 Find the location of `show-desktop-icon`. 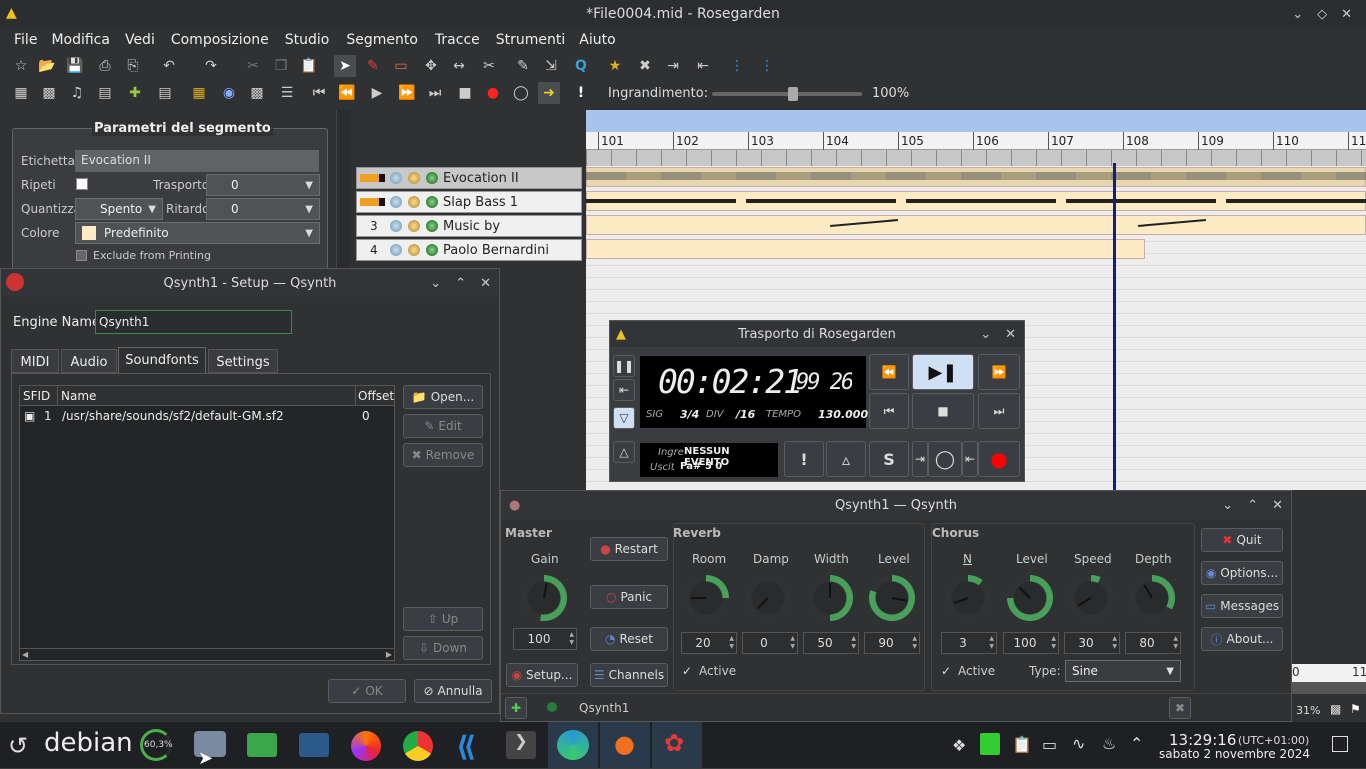

show-desktop-icon is located at coordinates (1340, 744).